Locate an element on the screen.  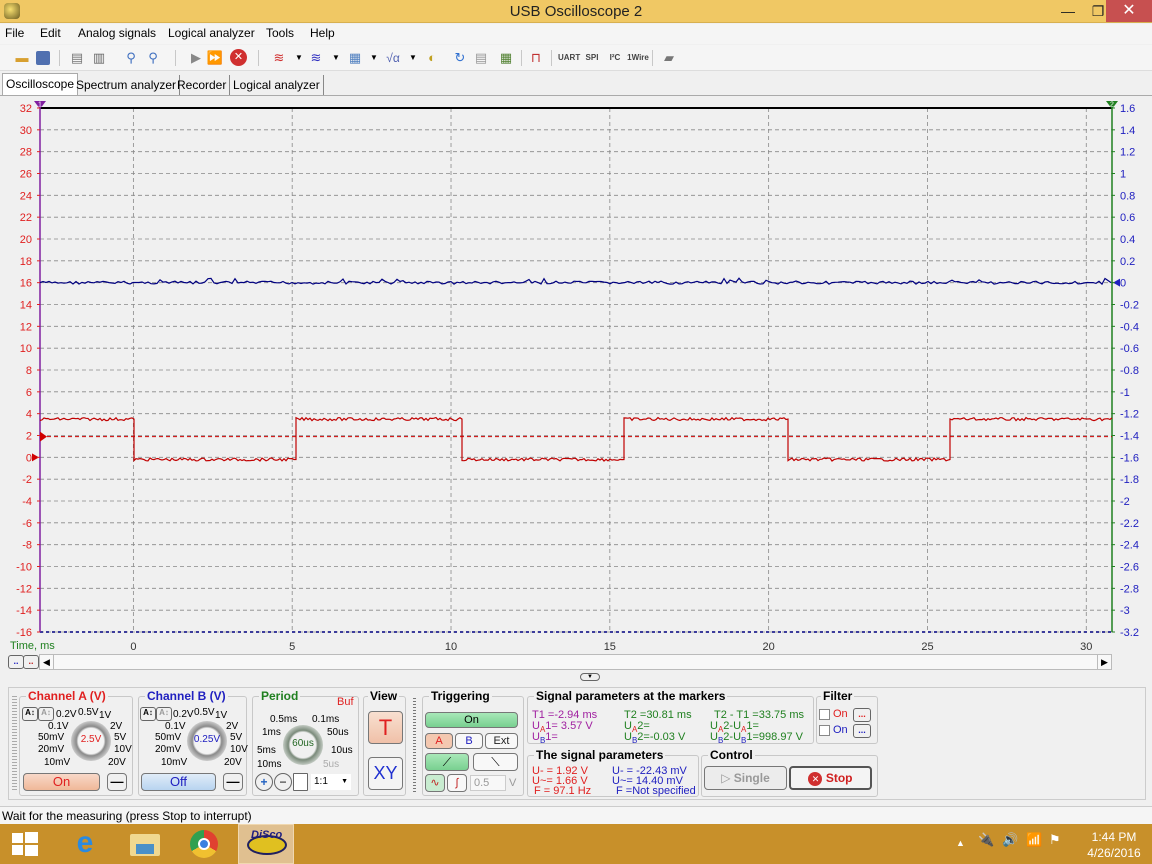
channel-a-invert-button: — is located at coordinates (117, 782).